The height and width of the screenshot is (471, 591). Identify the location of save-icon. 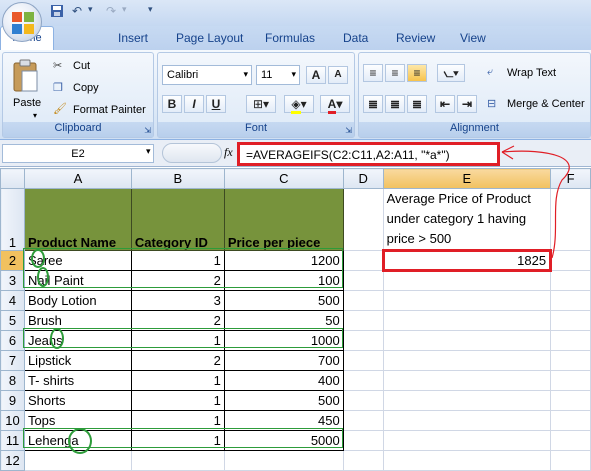
(57, 13).